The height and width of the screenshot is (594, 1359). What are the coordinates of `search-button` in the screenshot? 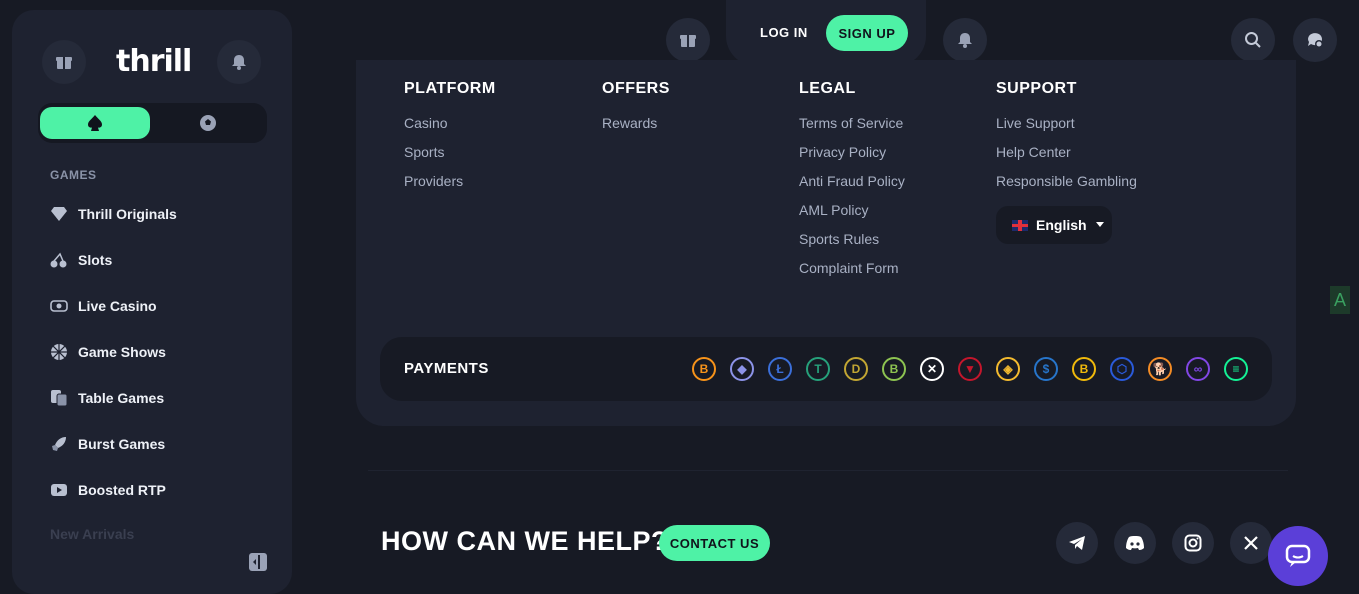 It's located at (1253, 40).